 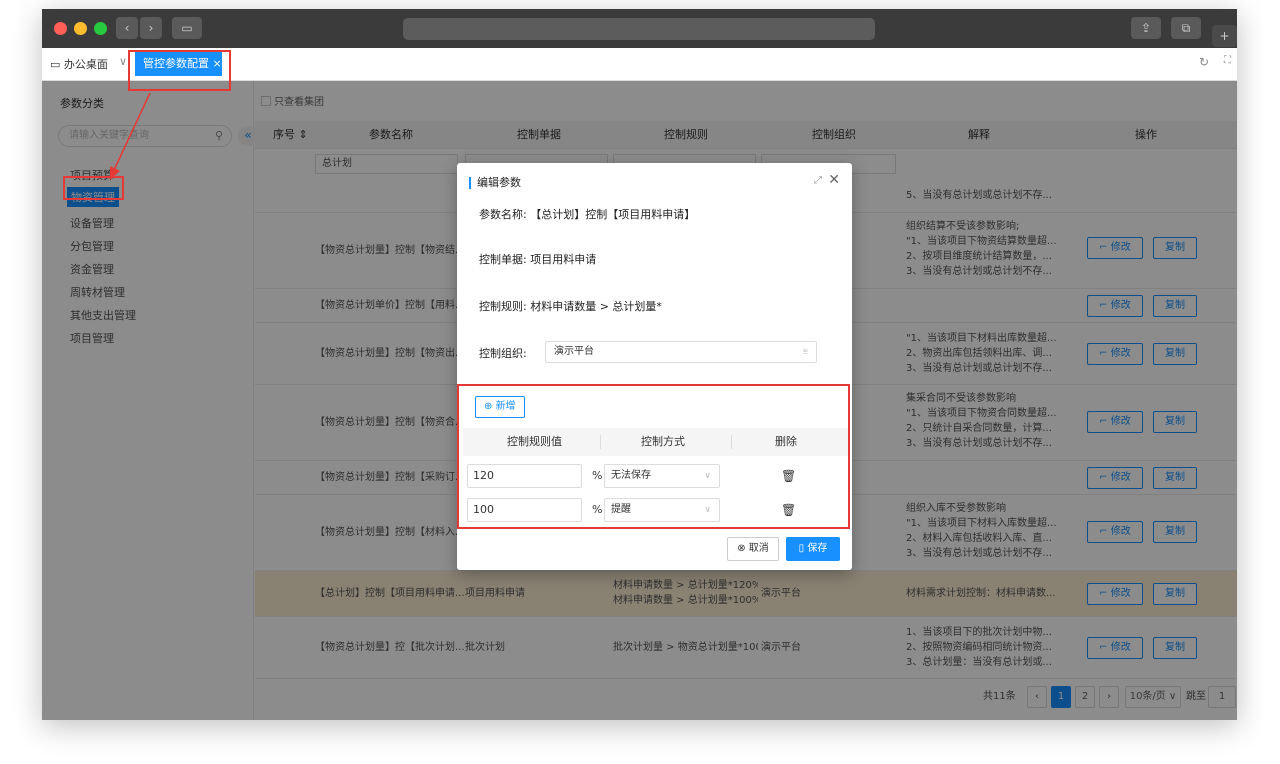 What do you see at coordinates (85, 64) in the screenshot?
I see `tab-home-label: 办公桌面` at bounding box center [85, 64].